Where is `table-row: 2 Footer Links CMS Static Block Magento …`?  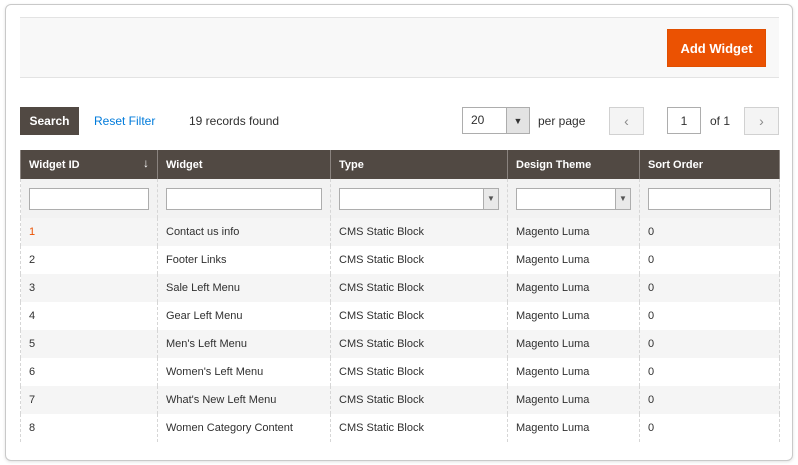 table-row: 2 Footer Links CMS Static Block Magento … is located at coordinates (400, 260).